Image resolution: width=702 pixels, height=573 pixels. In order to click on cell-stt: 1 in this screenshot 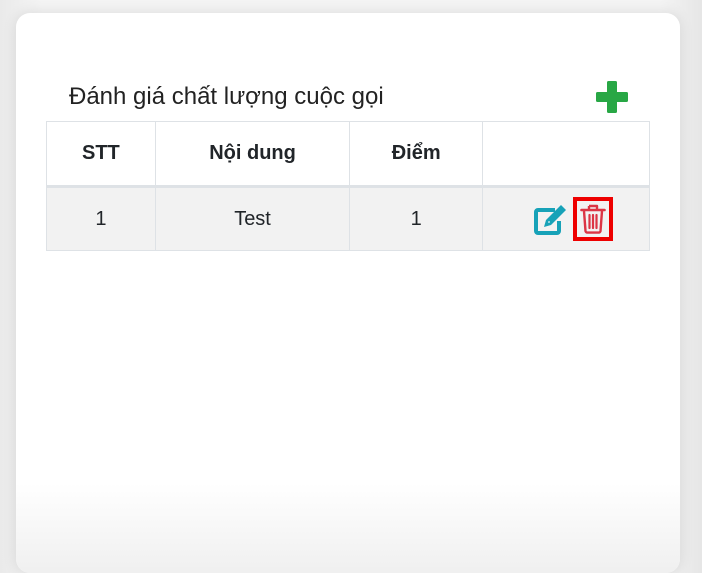, I will do `click(101, 218)`.